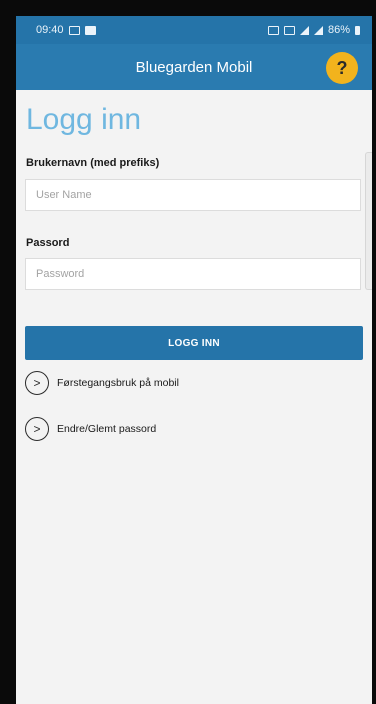 This screenshot has width=376, height=704. Describe the element at coordinates (66, 30) in the screenshot. I see `status-left: 09:40` at that location.